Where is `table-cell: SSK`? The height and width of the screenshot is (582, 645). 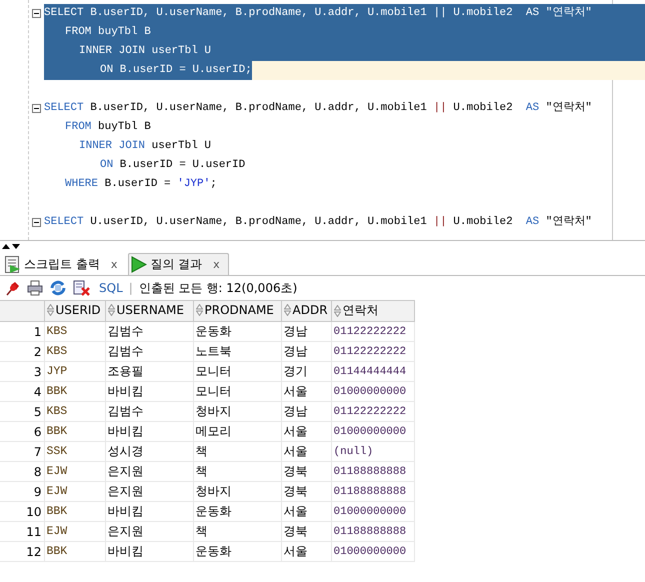
table-cell: SSK is located at coordinates (74, 452).